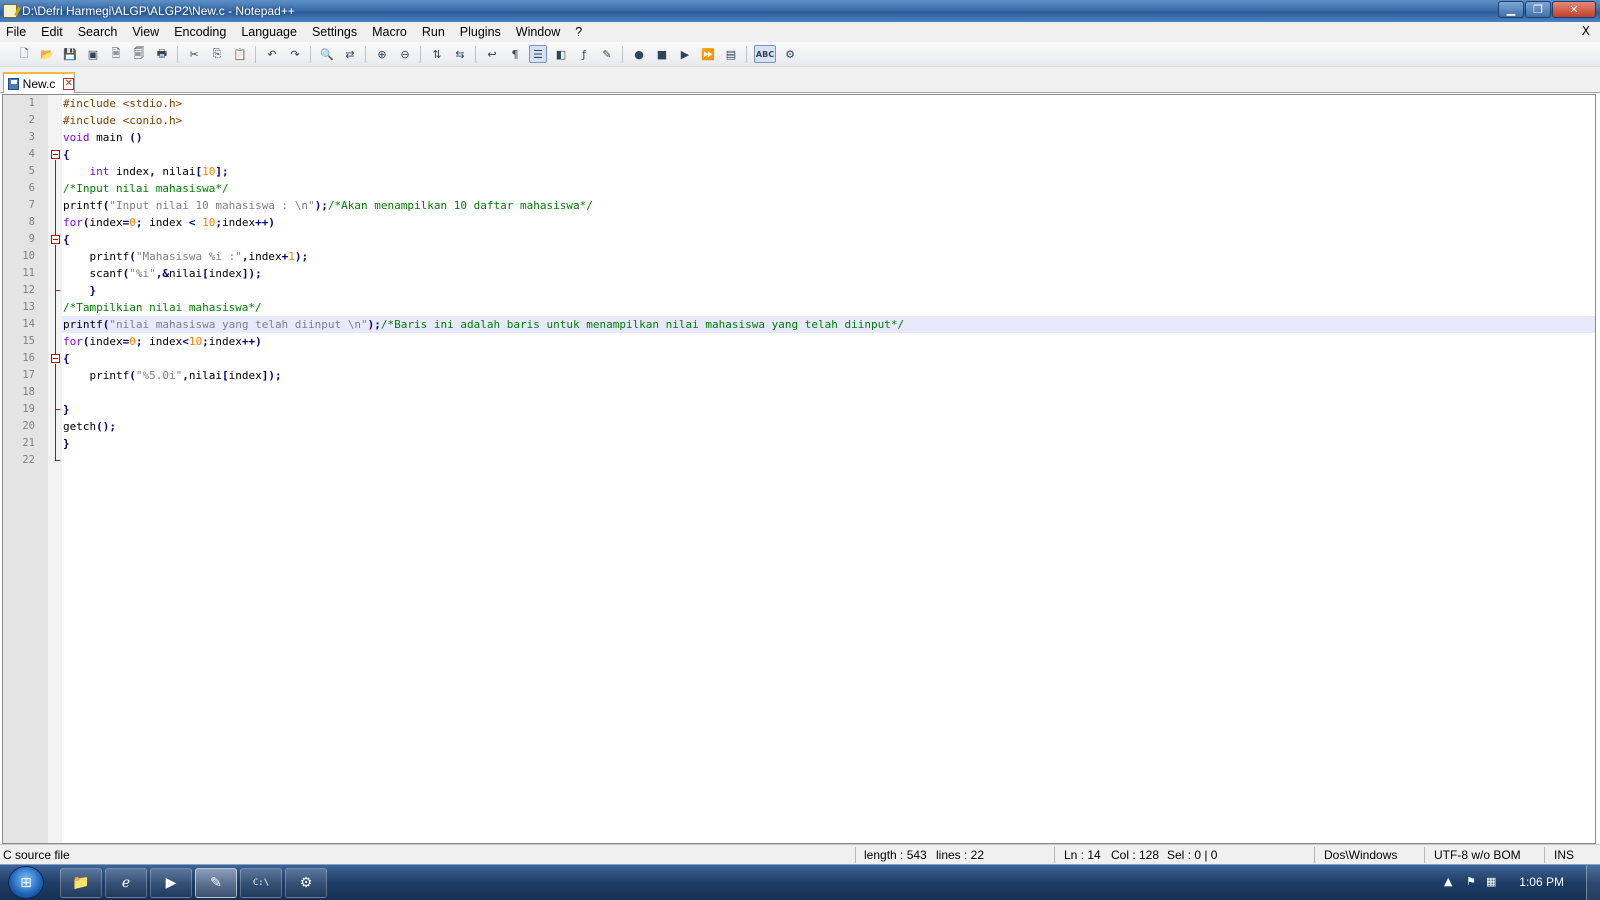 This screenshot has width=1600, height=900. What do you see at coordinates (584, 54) in the screenshot?
I see `function-list-icon: ƒ` at bounding box center [584, 54].